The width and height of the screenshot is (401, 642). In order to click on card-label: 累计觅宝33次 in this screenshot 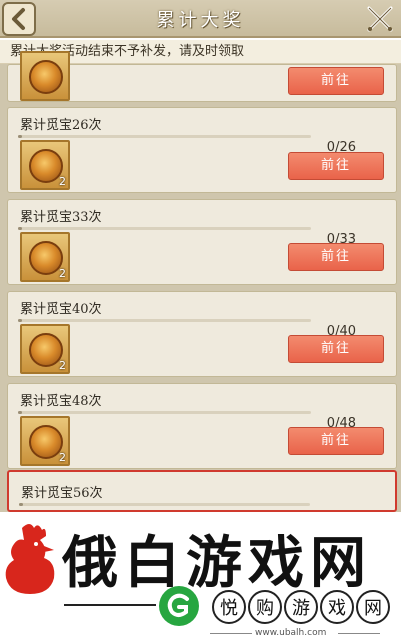, I will do `click(61, 217)`.